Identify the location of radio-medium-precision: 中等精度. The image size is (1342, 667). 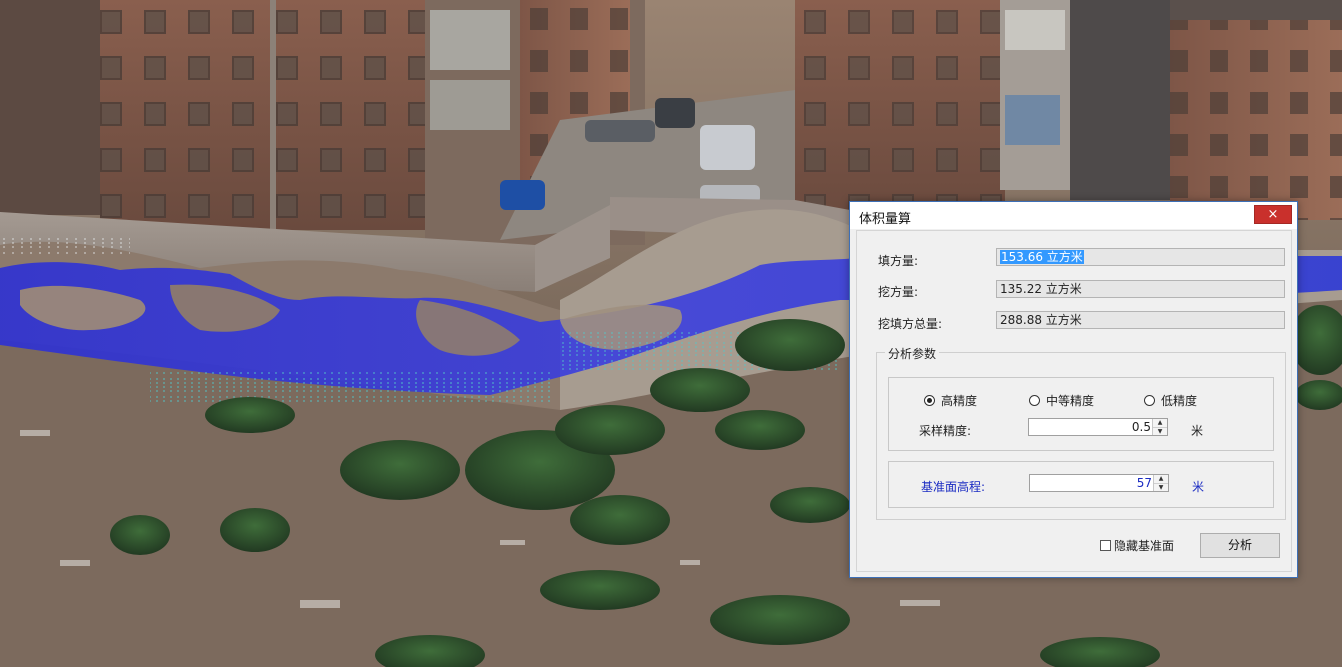
(1061, 400).